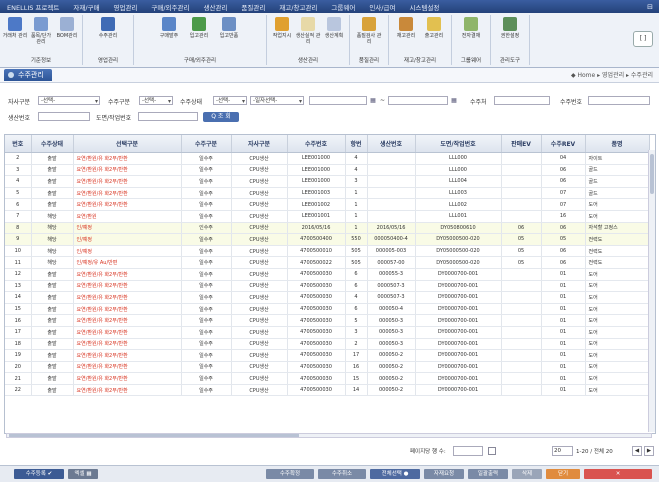  I want to click on table-cell: 06, so click(563, 262).